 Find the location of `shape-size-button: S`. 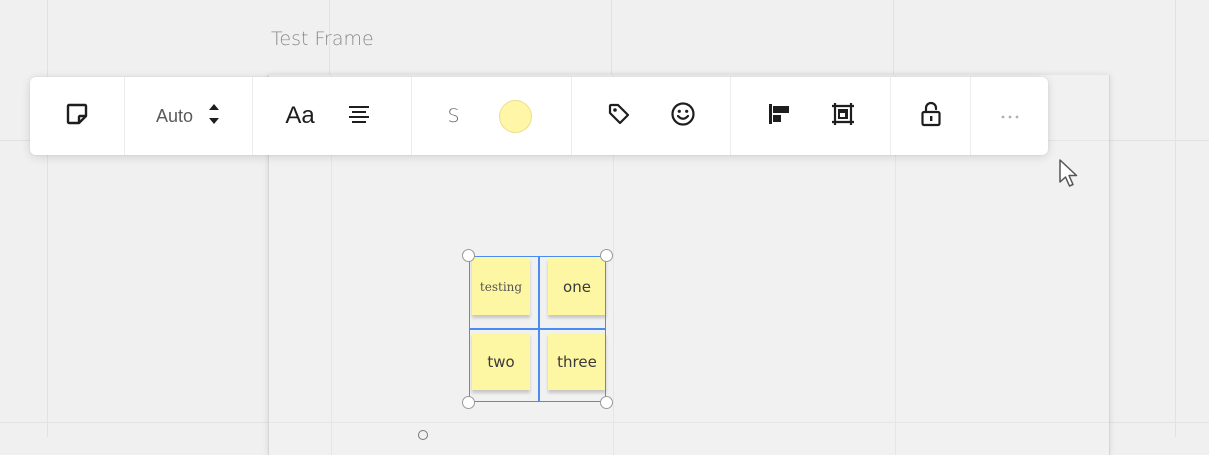

shape-size-button: S is located at coordinates (471, 116).